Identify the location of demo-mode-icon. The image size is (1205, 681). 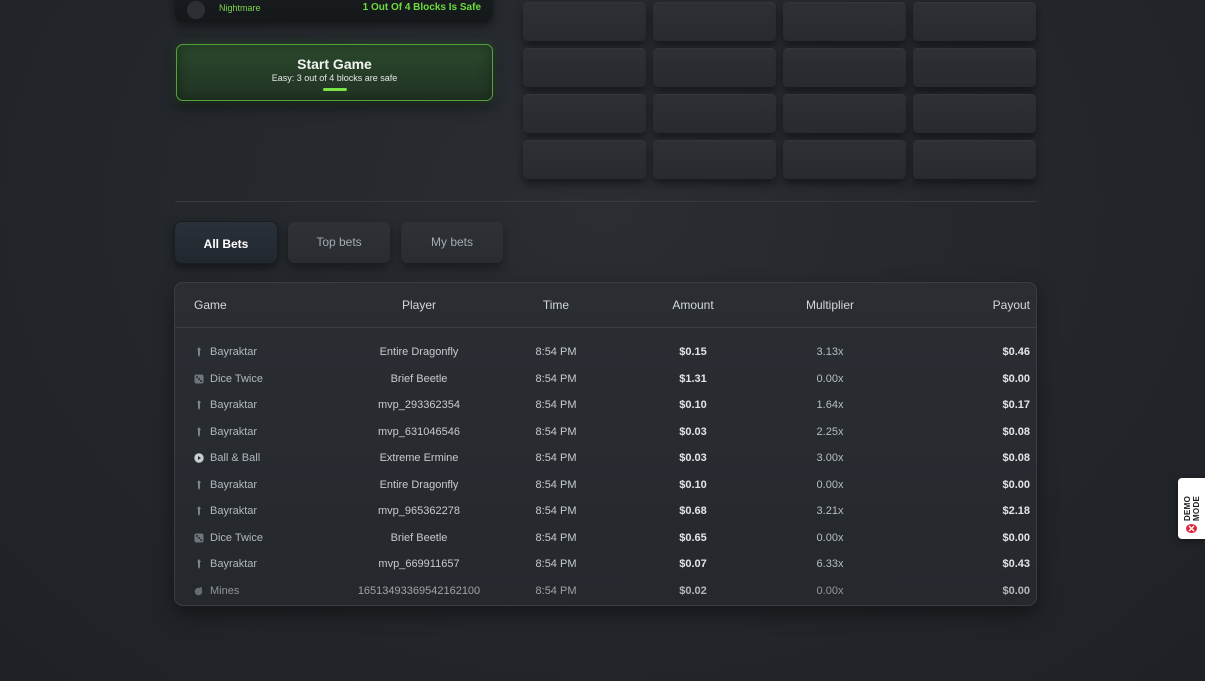
(1191, 528).